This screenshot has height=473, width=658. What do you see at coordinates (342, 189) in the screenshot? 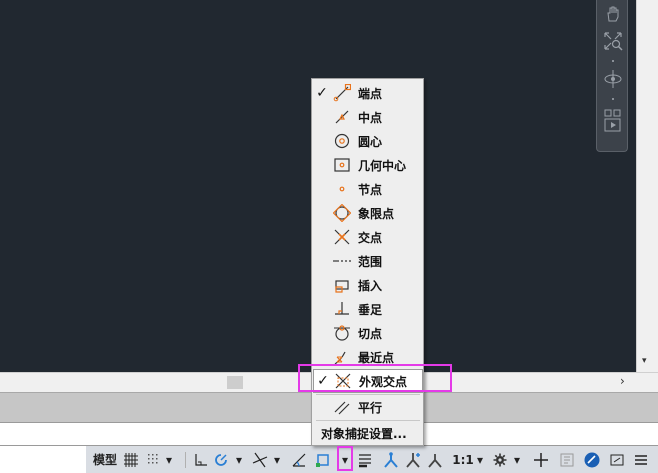
I see `node-icon` at bounding box center [342, 189].